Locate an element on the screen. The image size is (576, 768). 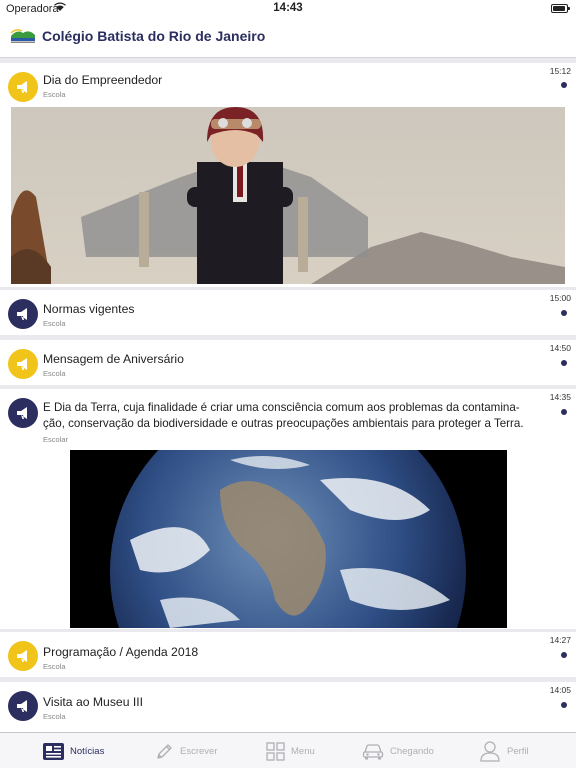
grid-icon is located at coordinates (275, 751).